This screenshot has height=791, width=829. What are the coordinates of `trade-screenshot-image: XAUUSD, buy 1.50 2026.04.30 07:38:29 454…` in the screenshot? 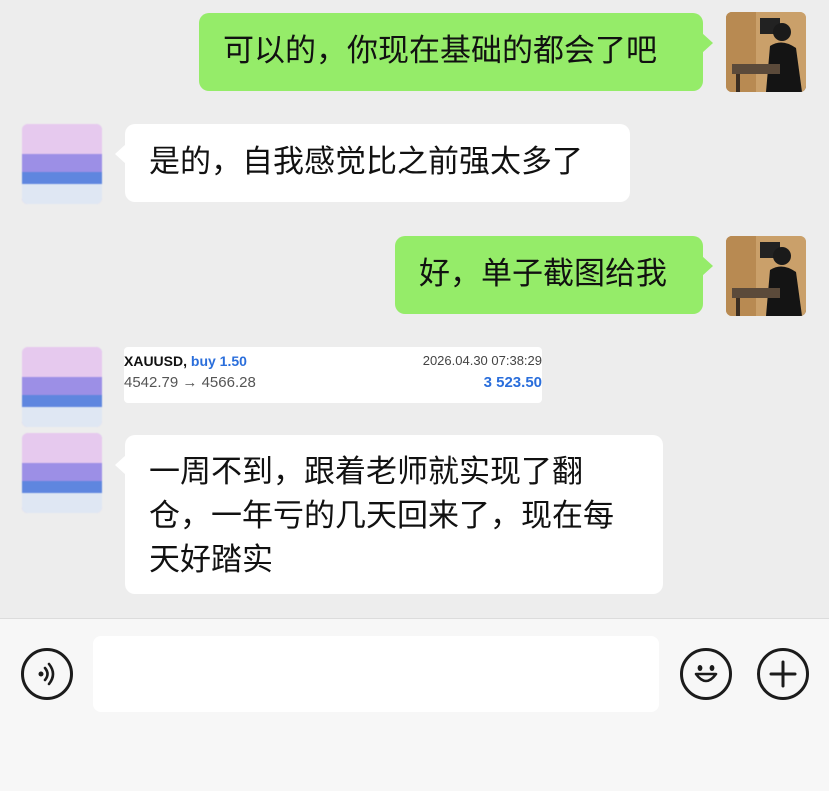 It's located at (333, 375).